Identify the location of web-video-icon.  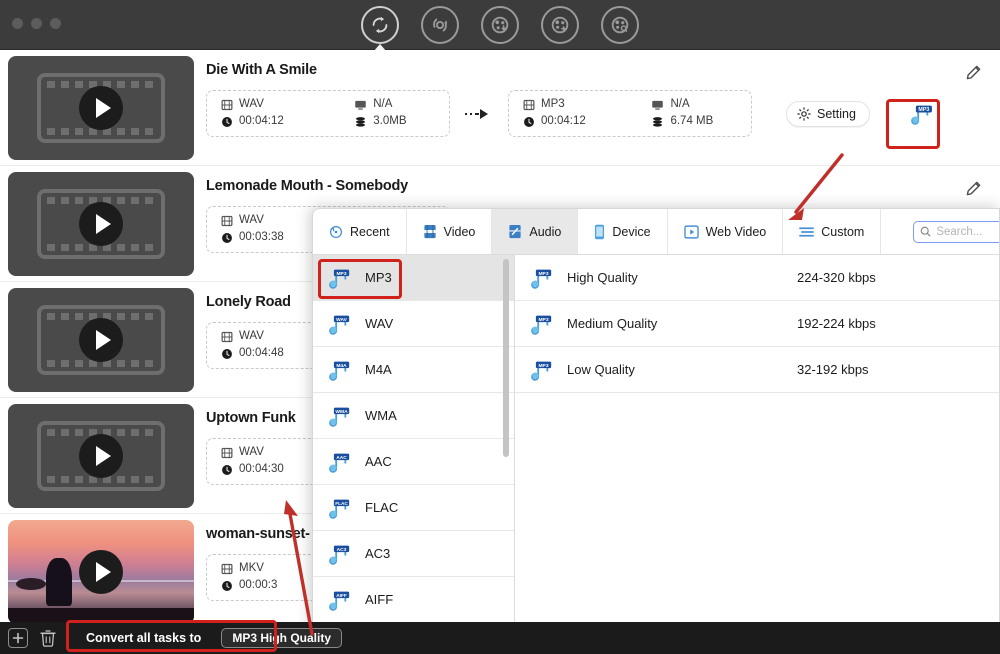
(691, 231).